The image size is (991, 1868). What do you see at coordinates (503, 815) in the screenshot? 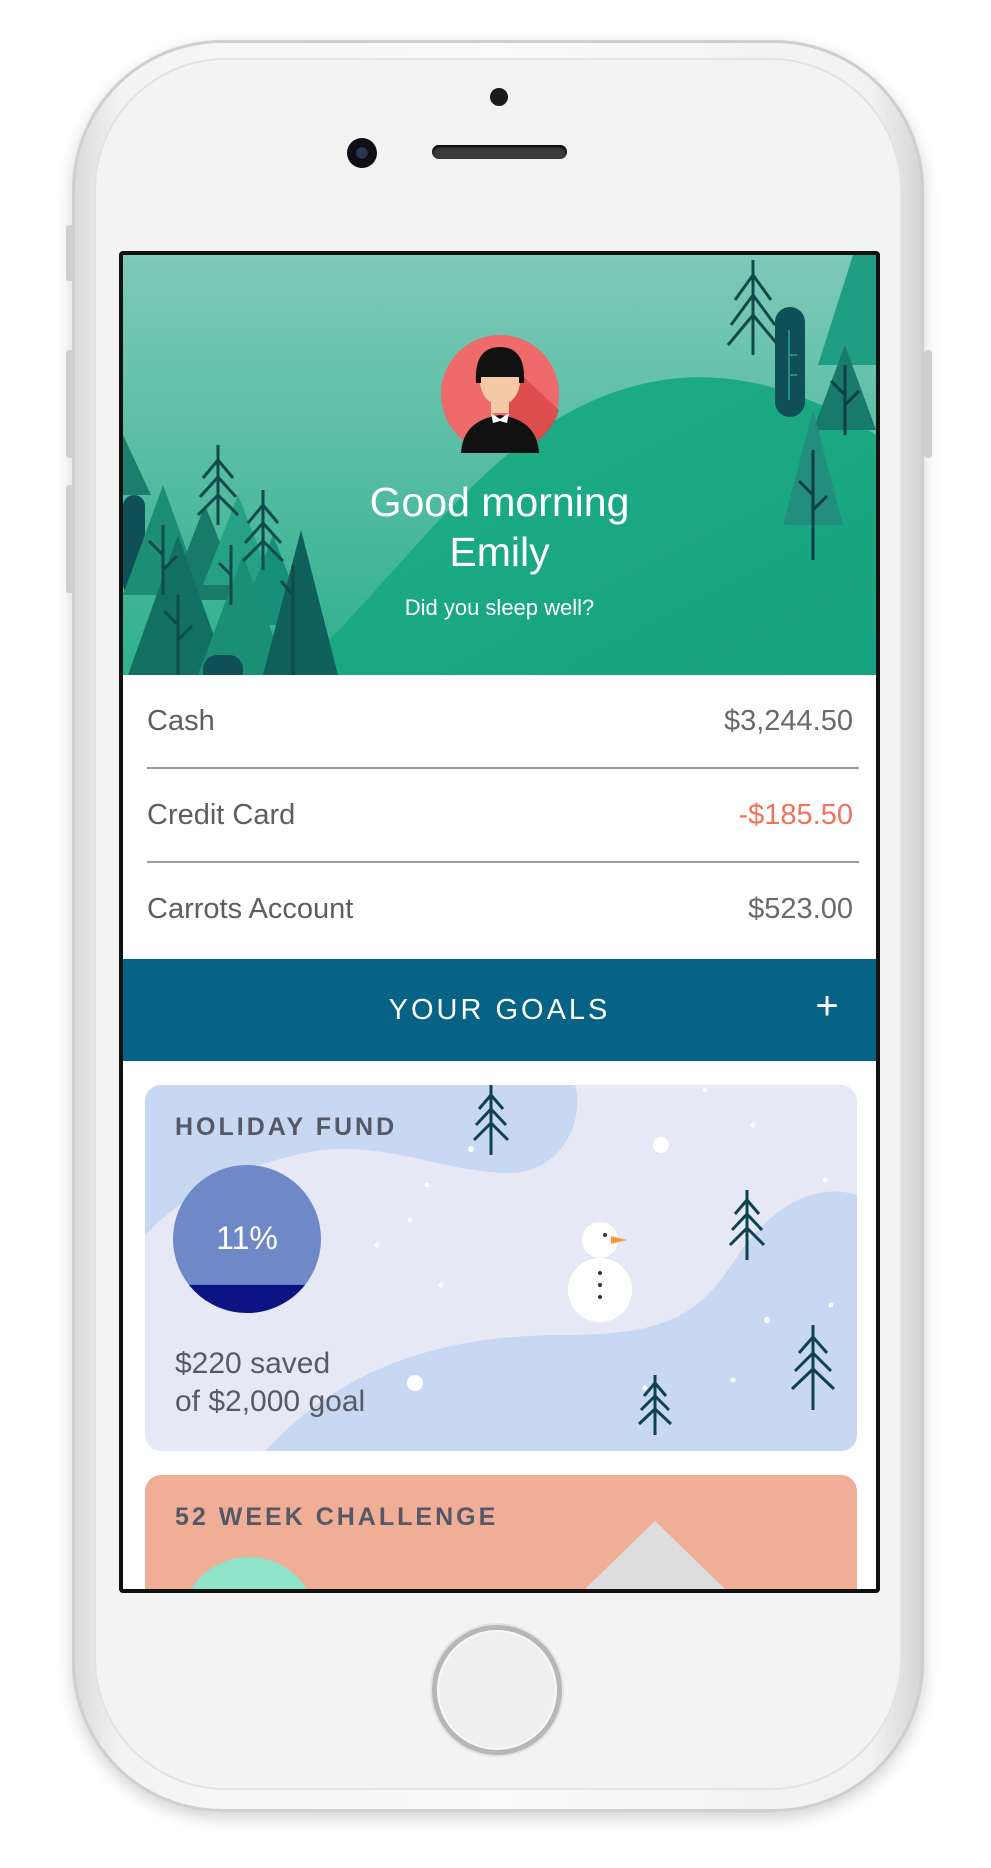
I see `account-row-credit-card: Credit Card -$185.50` at bounding box center [503, 815].